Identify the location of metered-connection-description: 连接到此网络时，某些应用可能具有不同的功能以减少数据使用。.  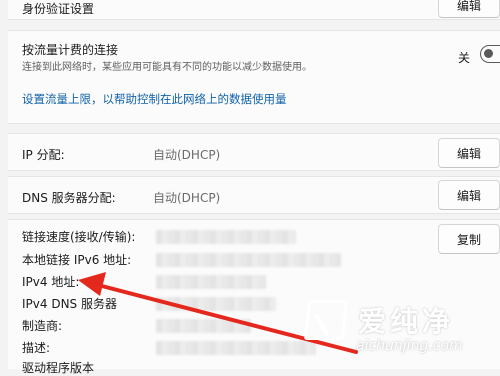
(167, 67).